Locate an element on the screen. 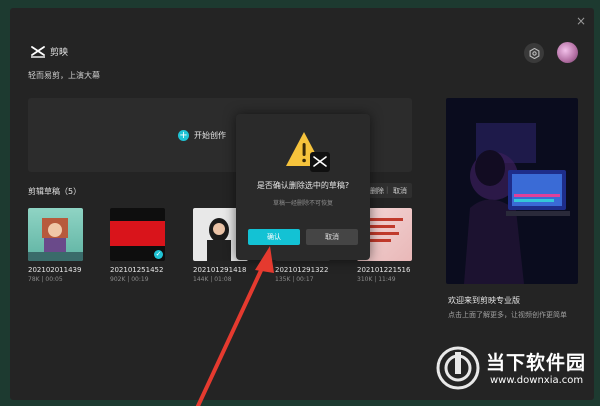  start-create-label: 开始创作 is located at coordinates (210, 135).